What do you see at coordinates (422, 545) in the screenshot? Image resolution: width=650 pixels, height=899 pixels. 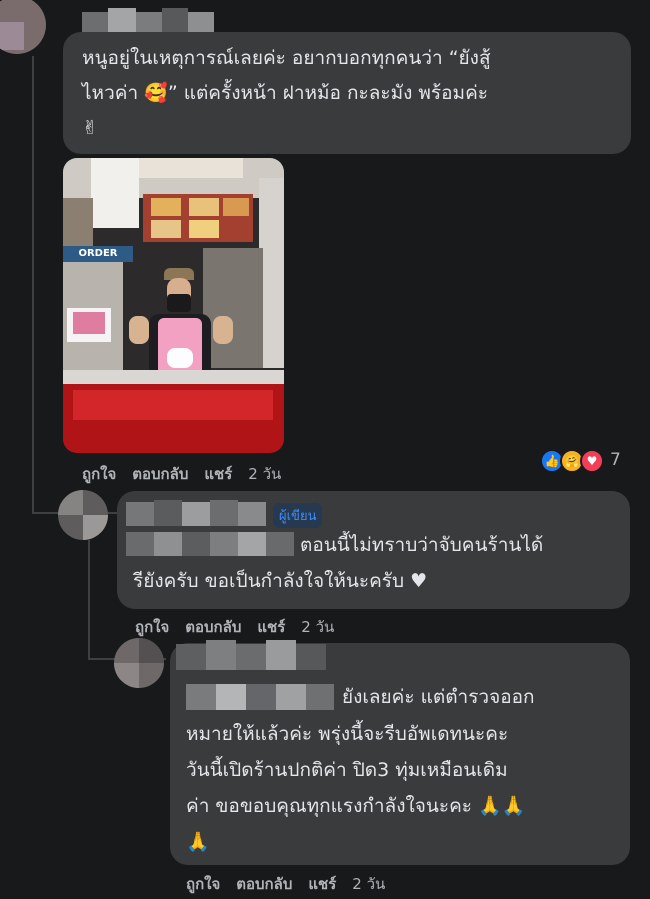 I see `reply-text-line1: ตอนนี้ไม่ทราบว่าจับคนร้านได้` at bounding box center [422, 545].